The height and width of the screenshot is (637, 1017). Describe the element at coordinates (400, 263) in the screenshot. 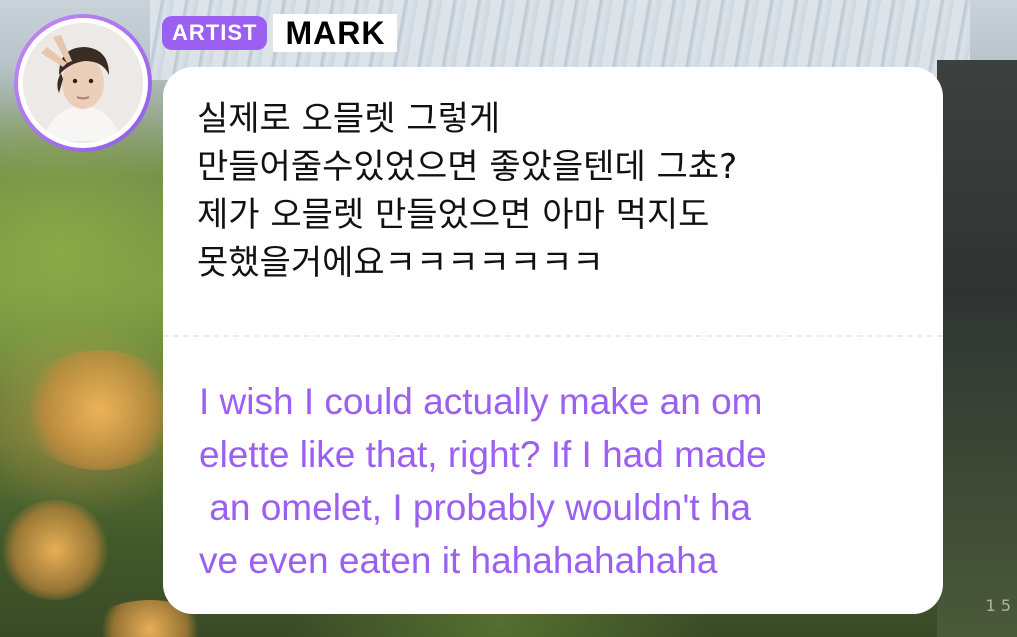

I see `original-line: 못했을거에요ㅋㅋㅋㅋㅋㅋㅋ` at that location.